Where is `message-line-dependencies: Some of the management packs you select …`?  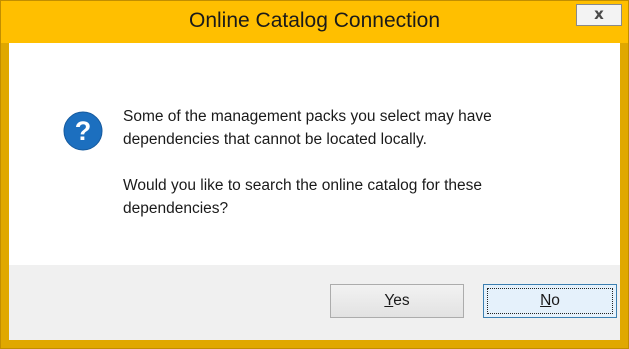
message-line-dependencies: Some of the management packs you select … is located at coordinates (307, 128).